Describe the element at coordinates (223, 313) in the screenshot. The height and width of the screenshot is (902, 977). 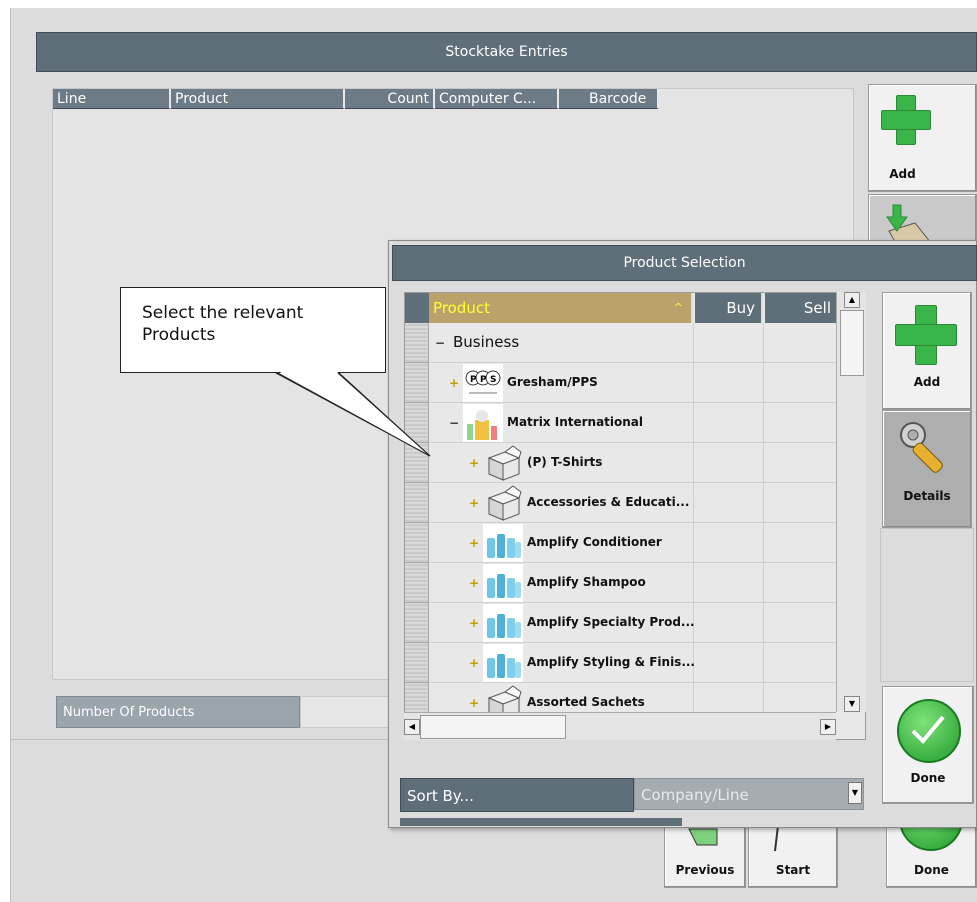
I see `callout-line-1: Select the relevant` at that location.